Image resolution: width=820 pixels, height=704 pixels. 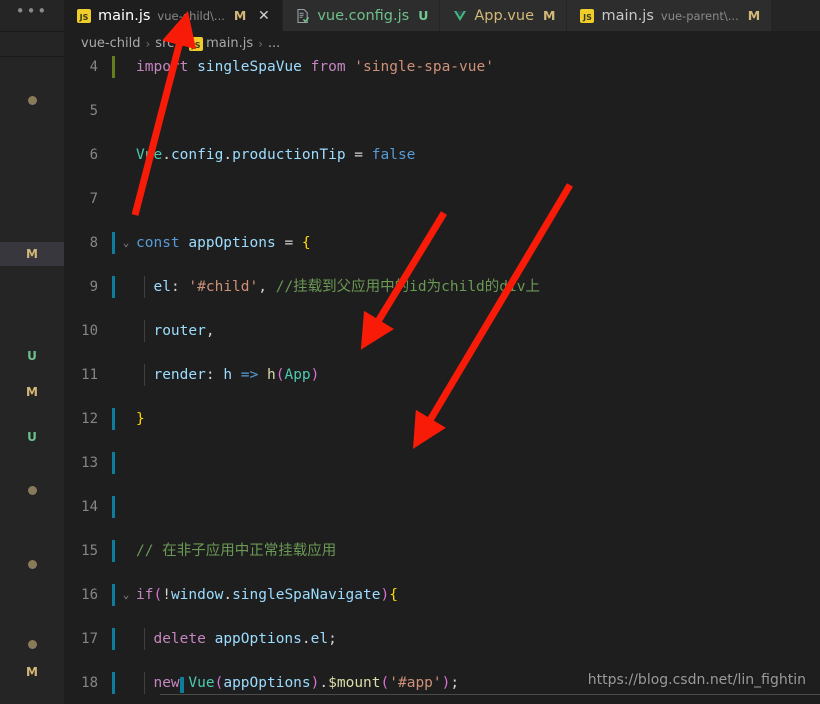 What do you see at coordinates (89, 683) in the screenshot?
I see `line-number: 18` at bounding box center [89, 683].